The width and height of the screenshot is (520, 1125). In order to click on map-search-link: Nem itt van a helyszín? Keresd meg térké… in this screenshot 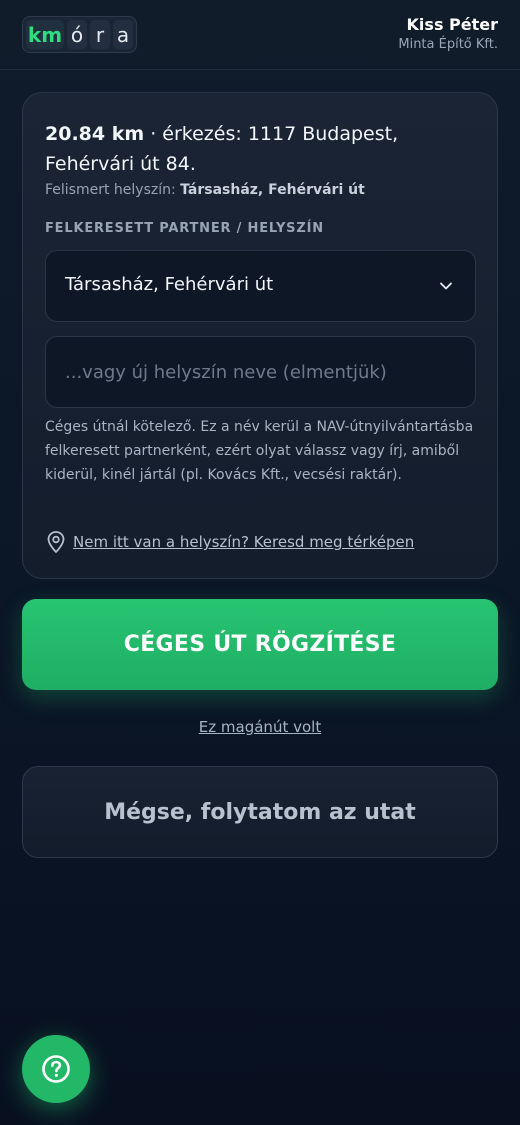, I will do `click(229, 542)`.